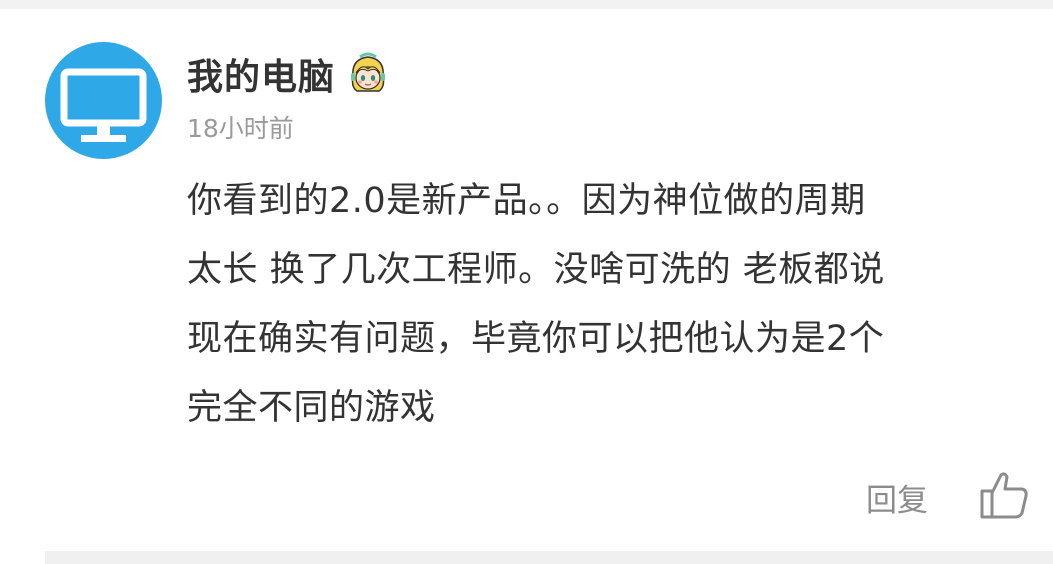  I want to click on username: 我的电脑, so click(261, 74).